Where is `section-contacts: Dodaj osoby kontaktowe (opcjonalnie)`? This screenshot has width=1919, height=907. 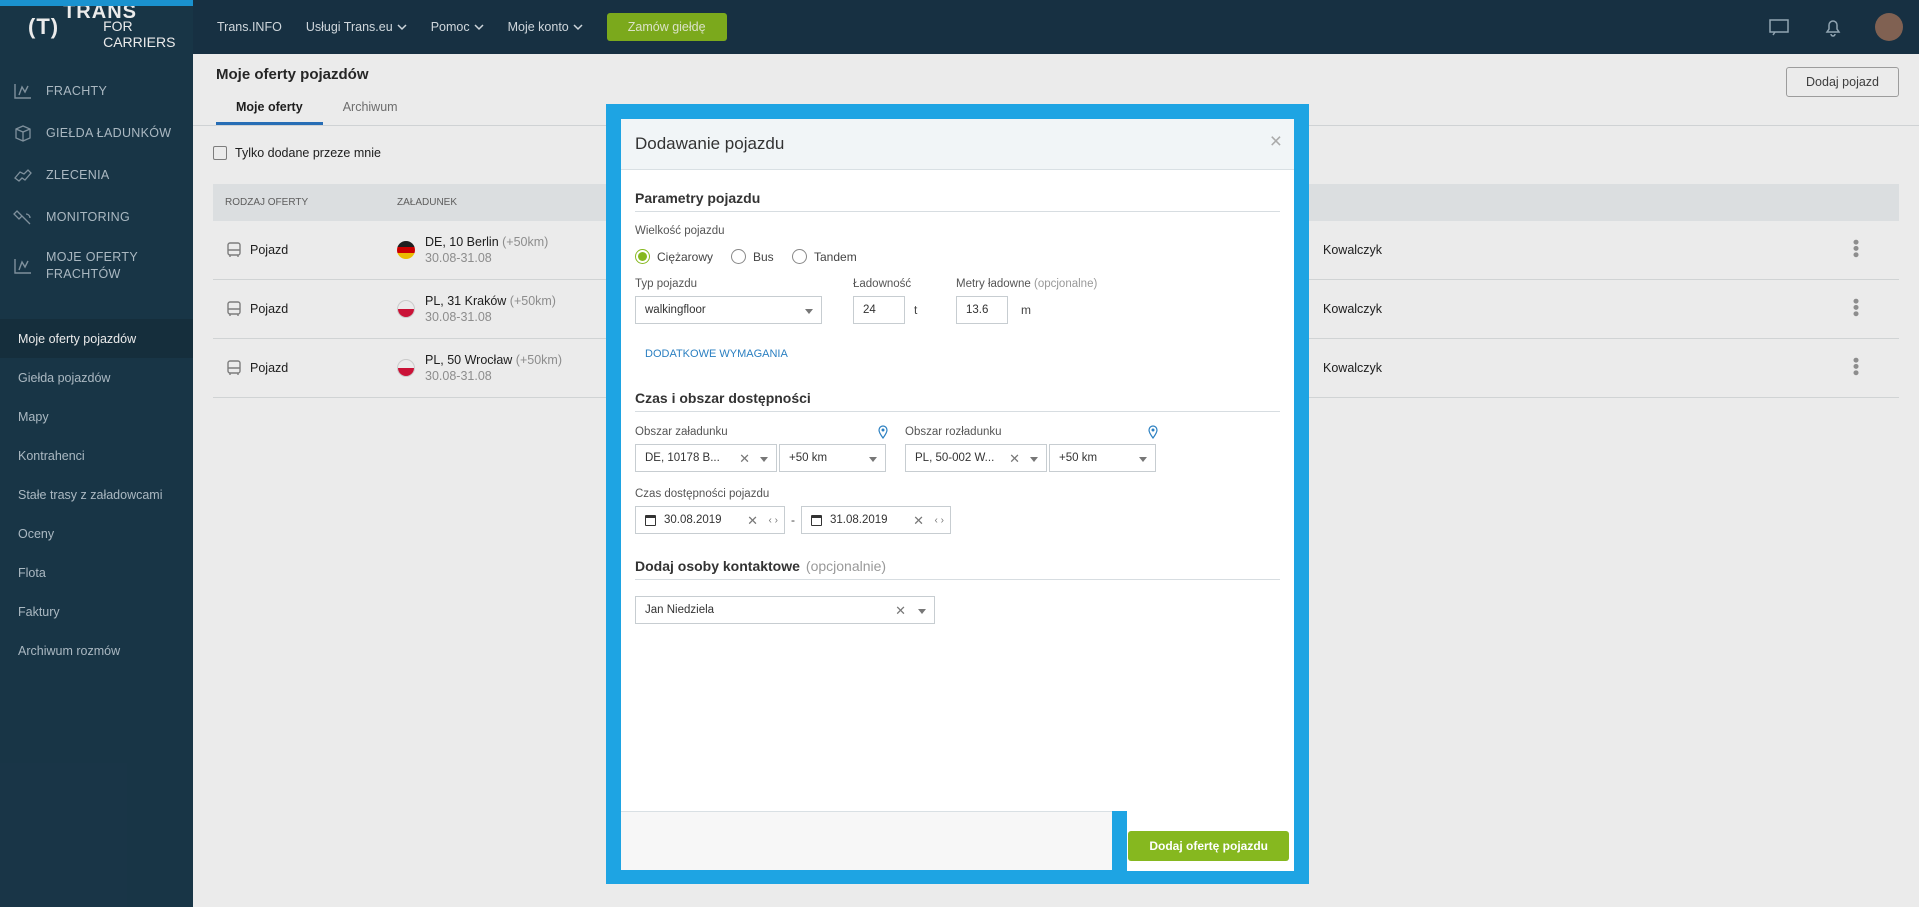
section-contacts: Dodaj osoby kontaktowe (opcjonalnie) is located at coordinates (957, 569).